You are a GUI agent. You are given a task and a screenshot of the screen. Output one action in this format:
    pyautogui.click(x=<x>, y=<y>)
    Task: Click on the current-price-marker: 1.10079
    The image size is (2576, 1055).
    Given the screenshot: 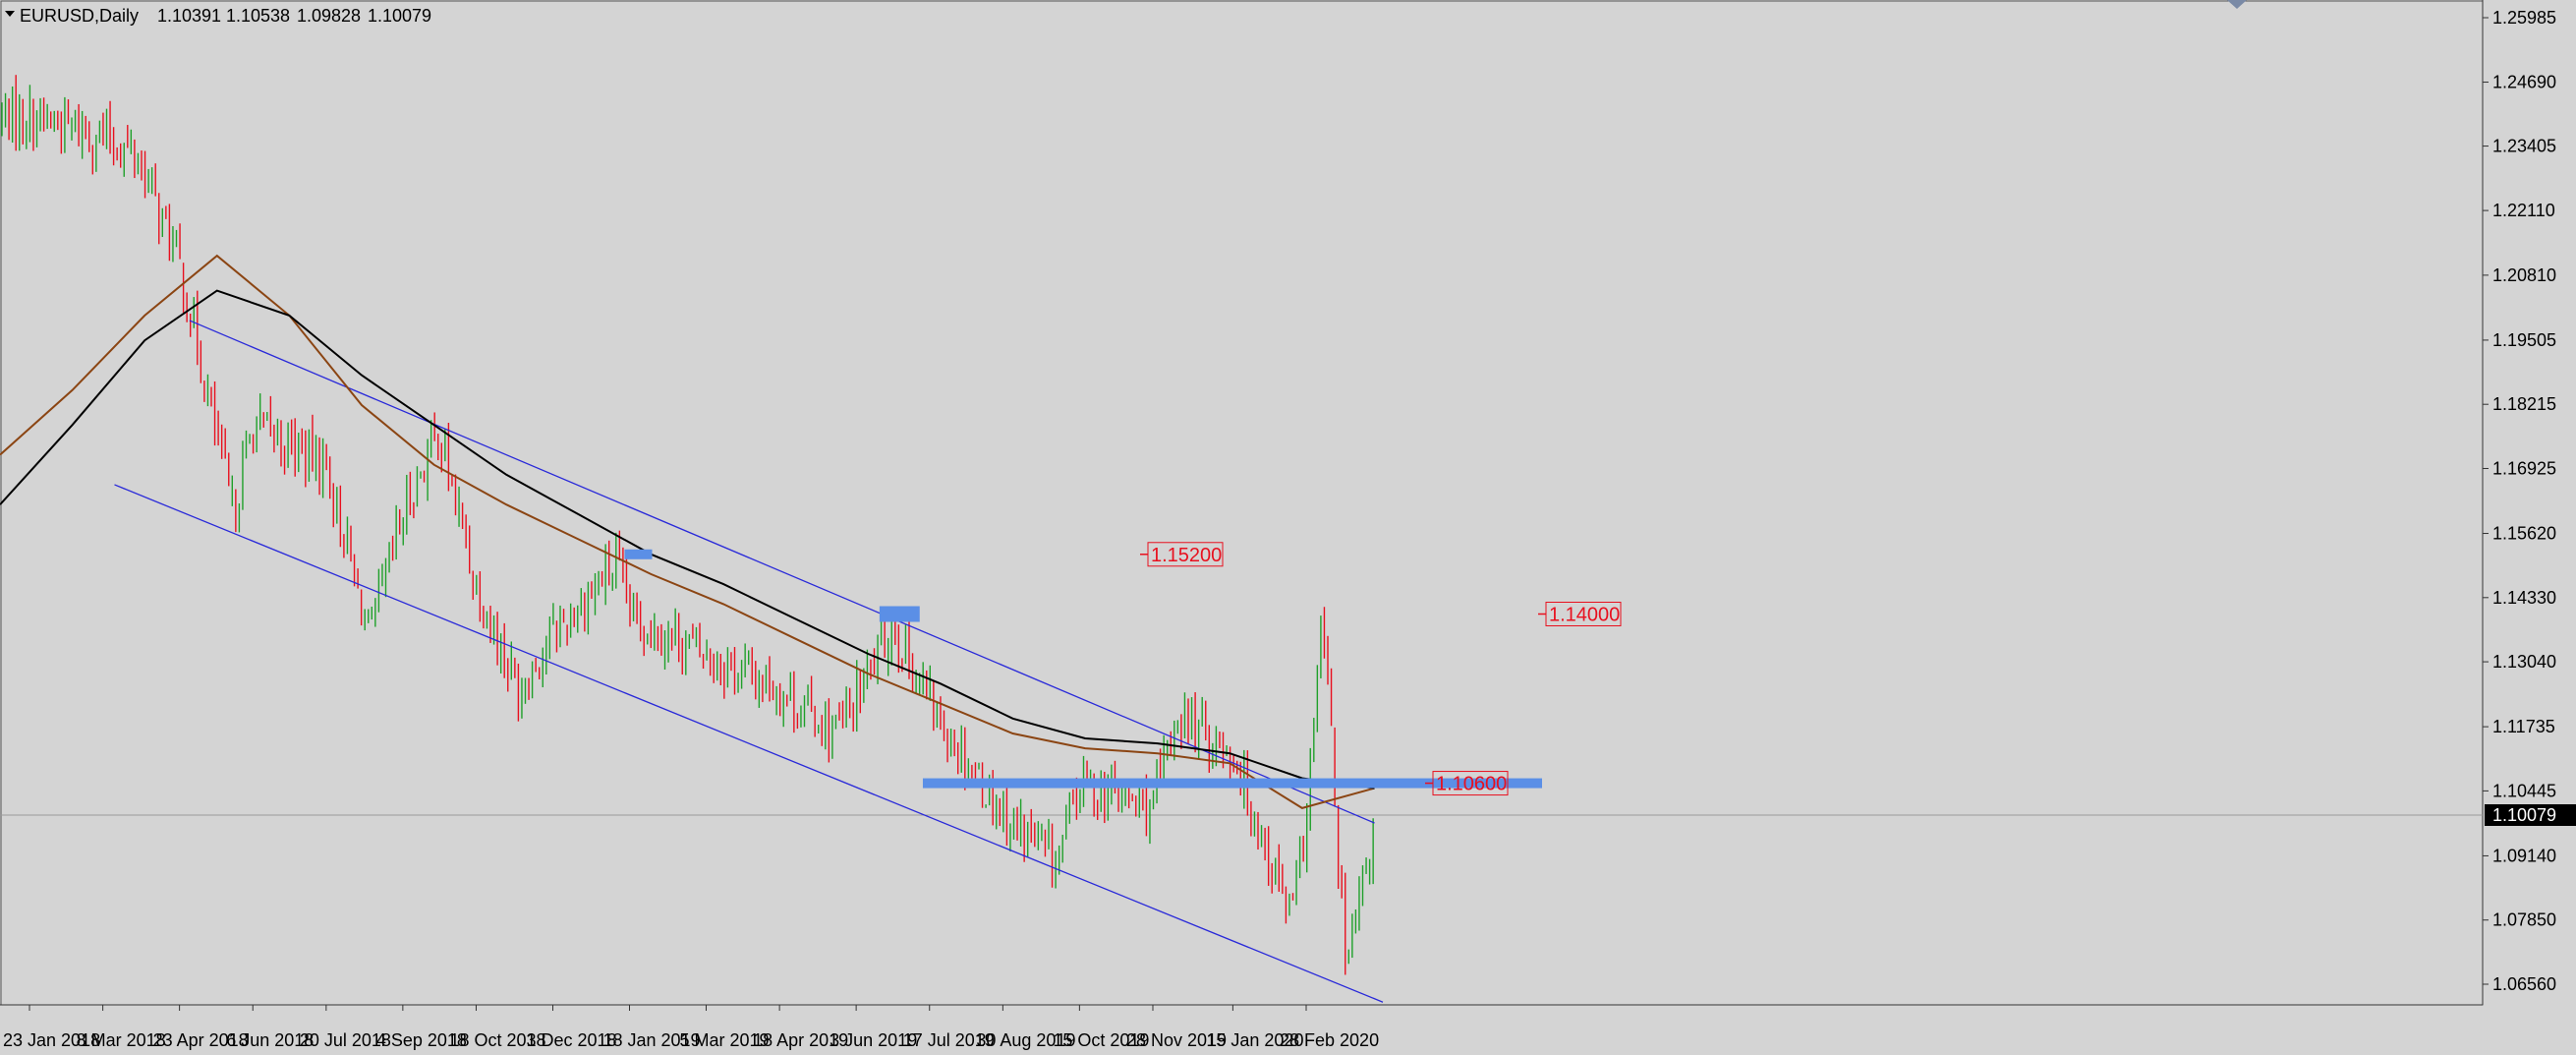 What is the action you would take?
    pyautogui.click(x=2531, y=815)
    